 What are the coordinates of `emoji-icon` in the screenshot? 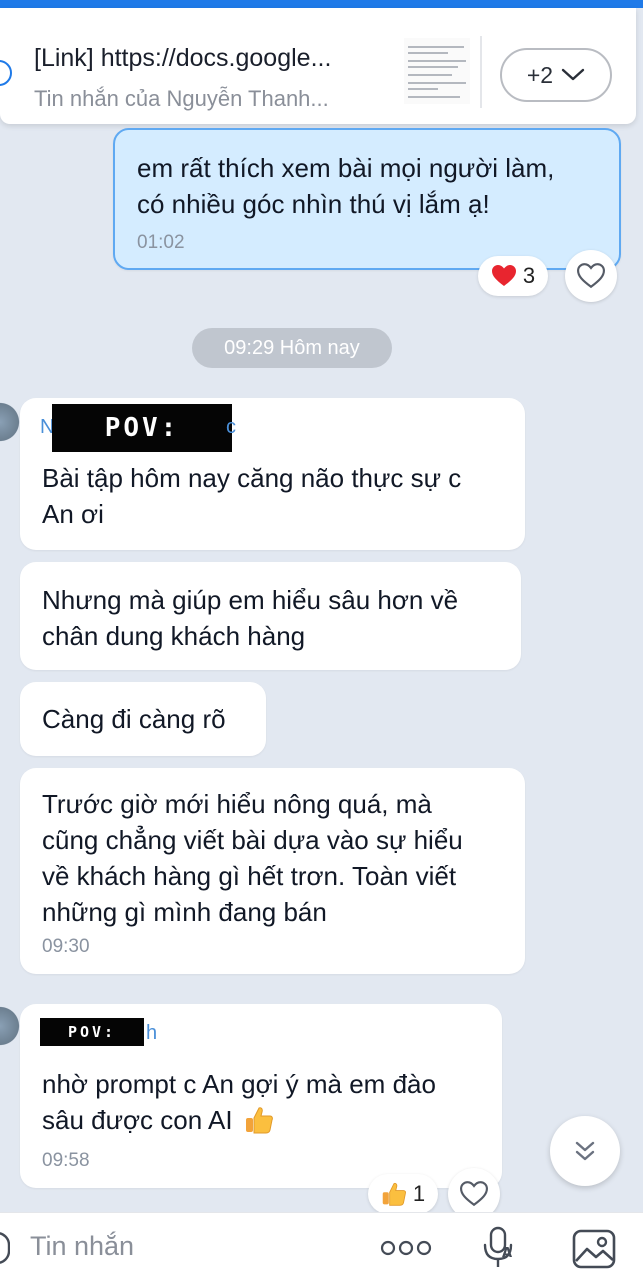 It's located at (5, 1248).